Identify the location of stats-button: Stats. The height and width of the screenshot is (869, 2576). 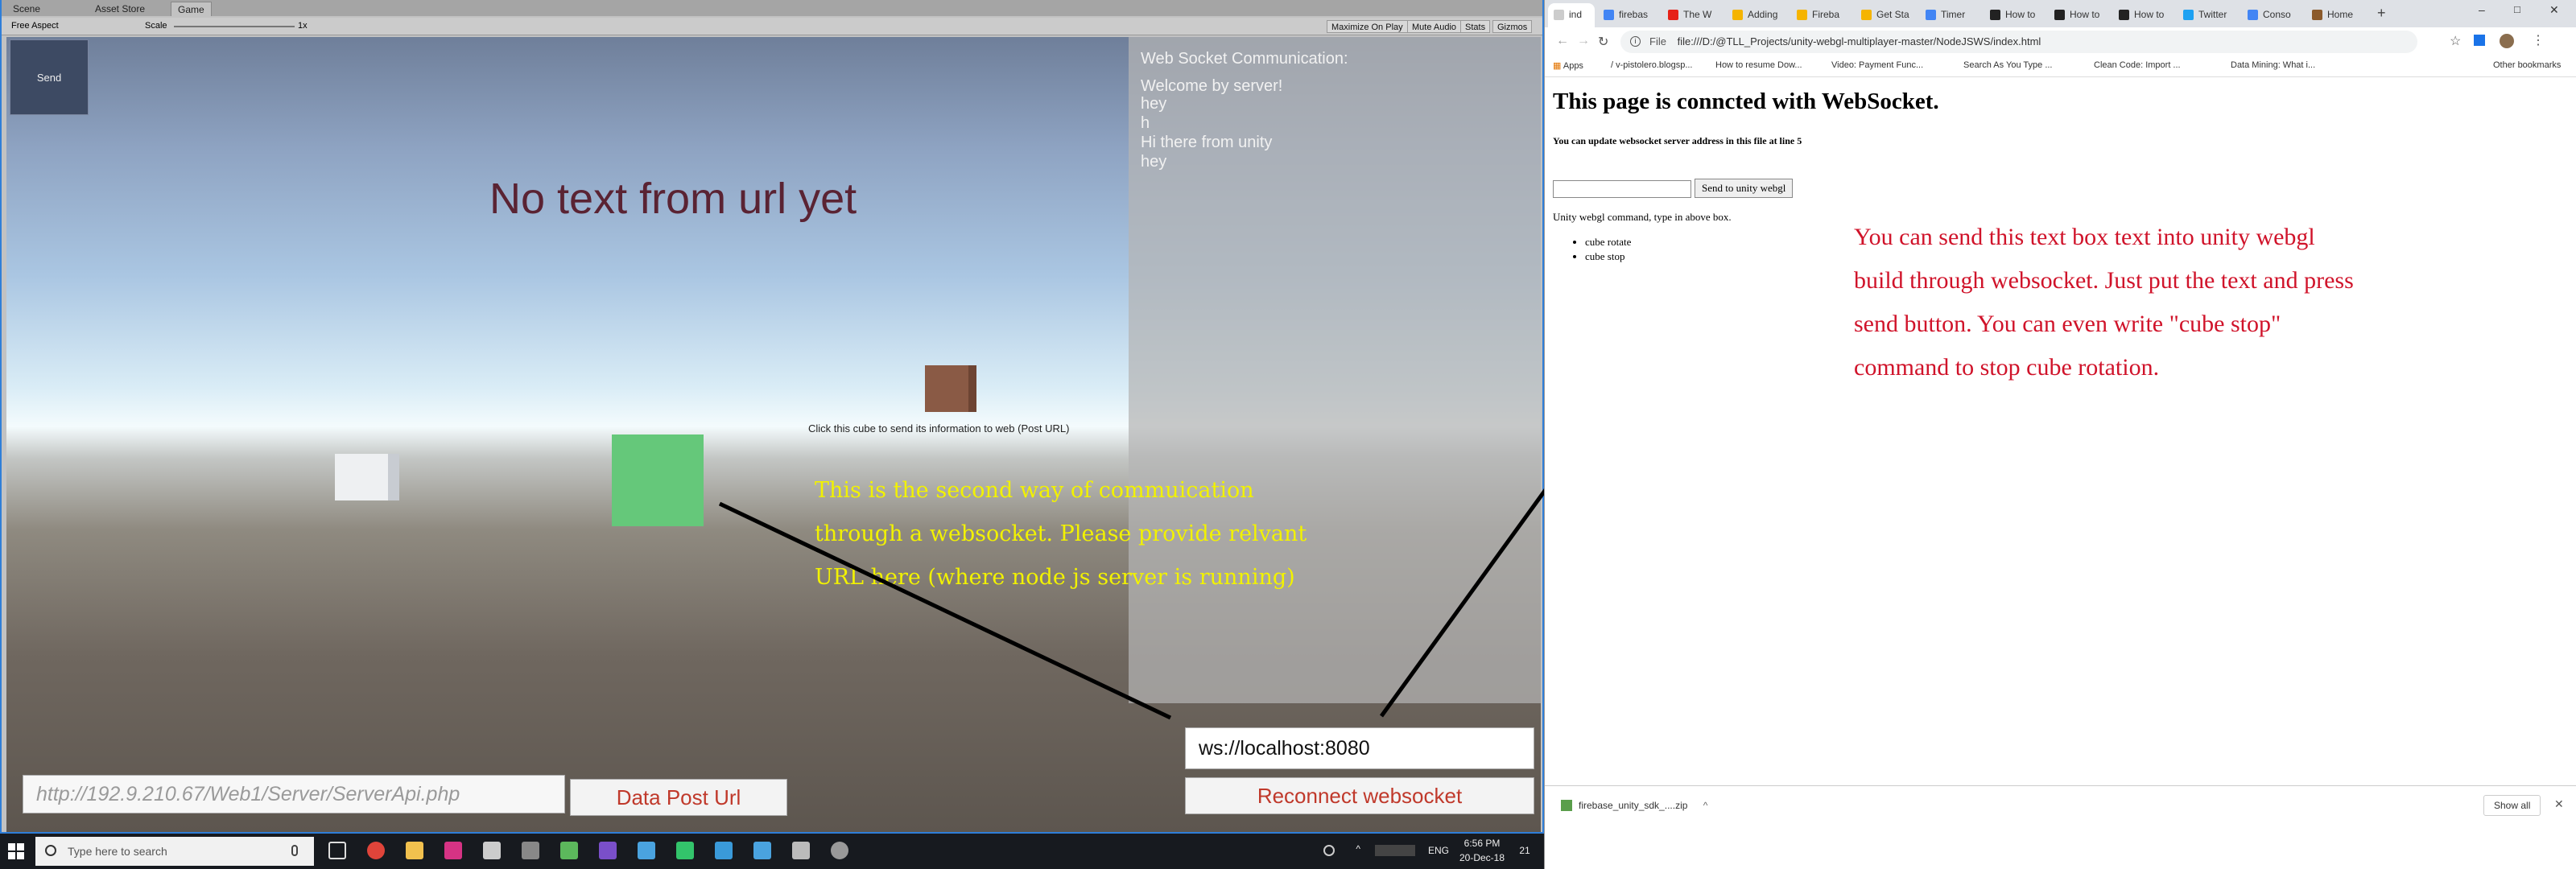
(1475, 26).